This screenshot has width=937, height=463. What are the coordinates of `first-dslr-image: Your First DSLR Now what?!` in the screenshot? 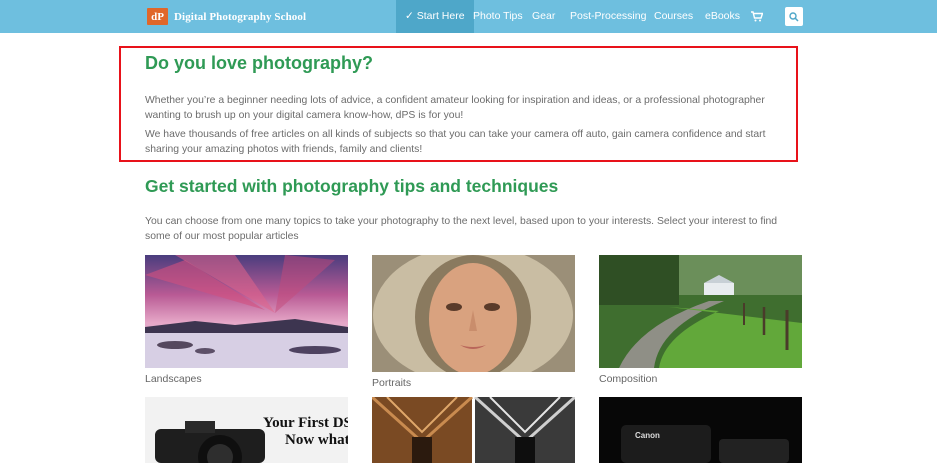 It's located at (246, 430).